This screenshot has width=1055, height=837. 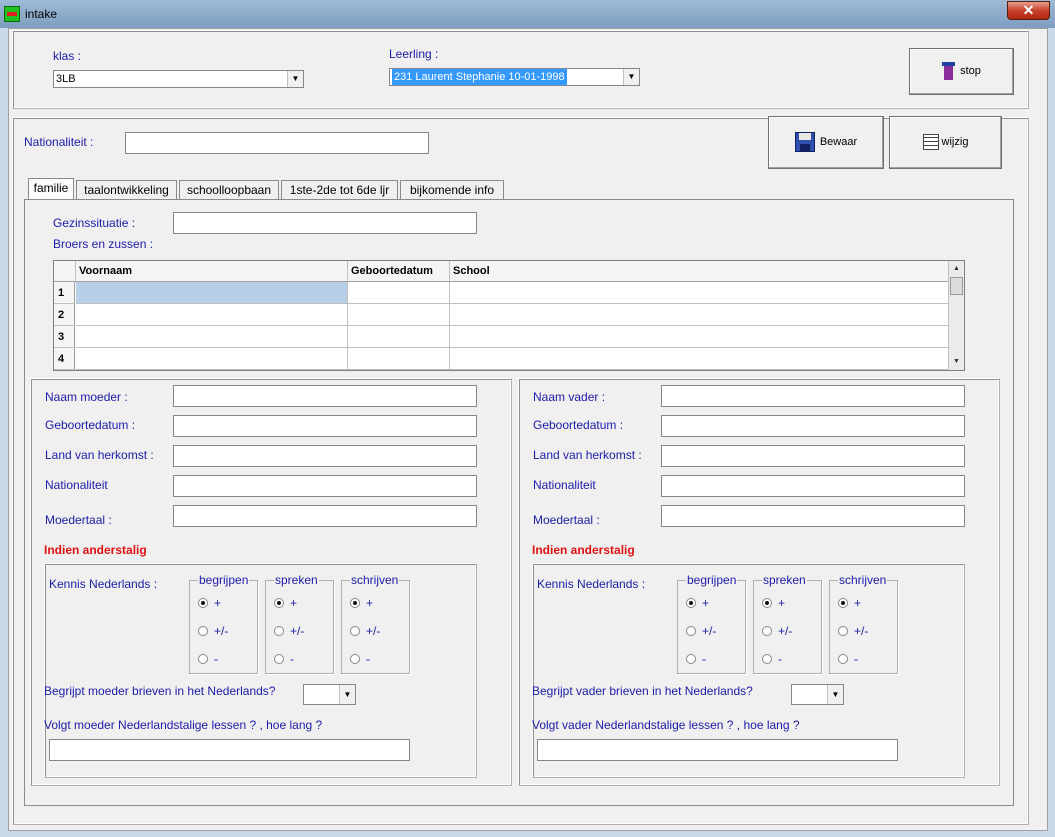 I want to click on tab-bijkomende-info: bijkomende info, so click(x=452, y=190).